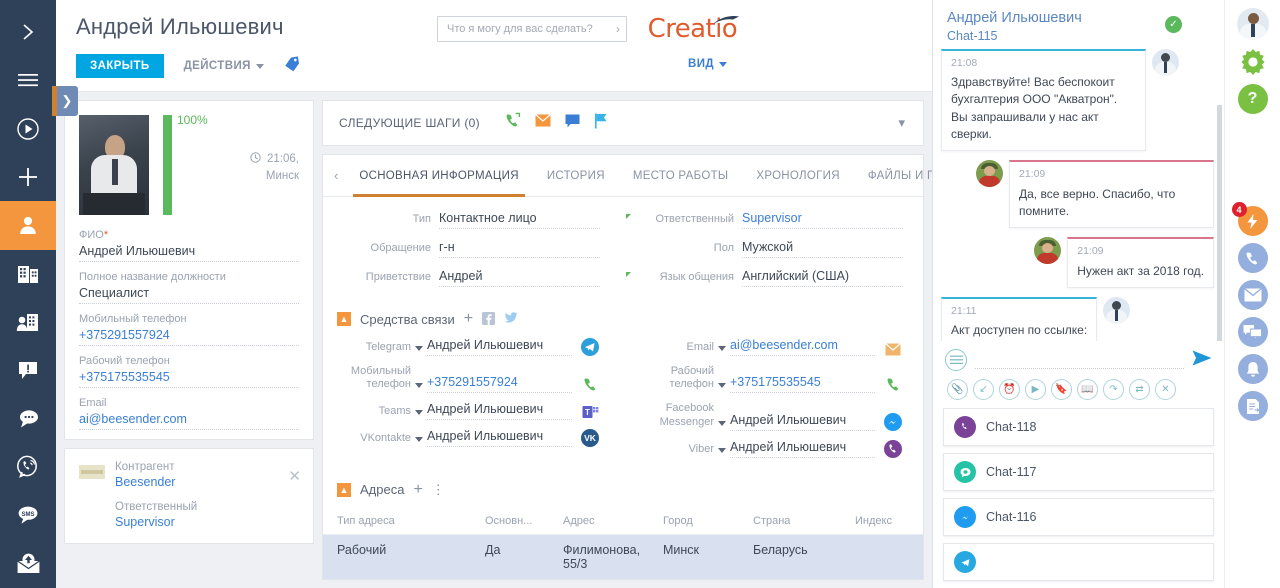 The height and width of the screenshot is (588, 1280). What do you see at coordinates (519, 249) in the screenshot?
I see `field-value: г-н` at bounding box center [519, 249].